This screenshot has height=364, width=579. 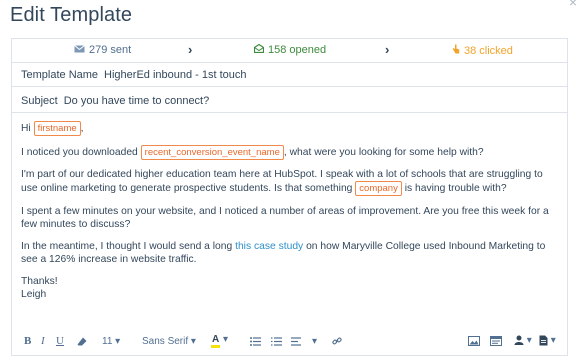 I want to click on font-size-value: 11, so click(x=107, y=341).